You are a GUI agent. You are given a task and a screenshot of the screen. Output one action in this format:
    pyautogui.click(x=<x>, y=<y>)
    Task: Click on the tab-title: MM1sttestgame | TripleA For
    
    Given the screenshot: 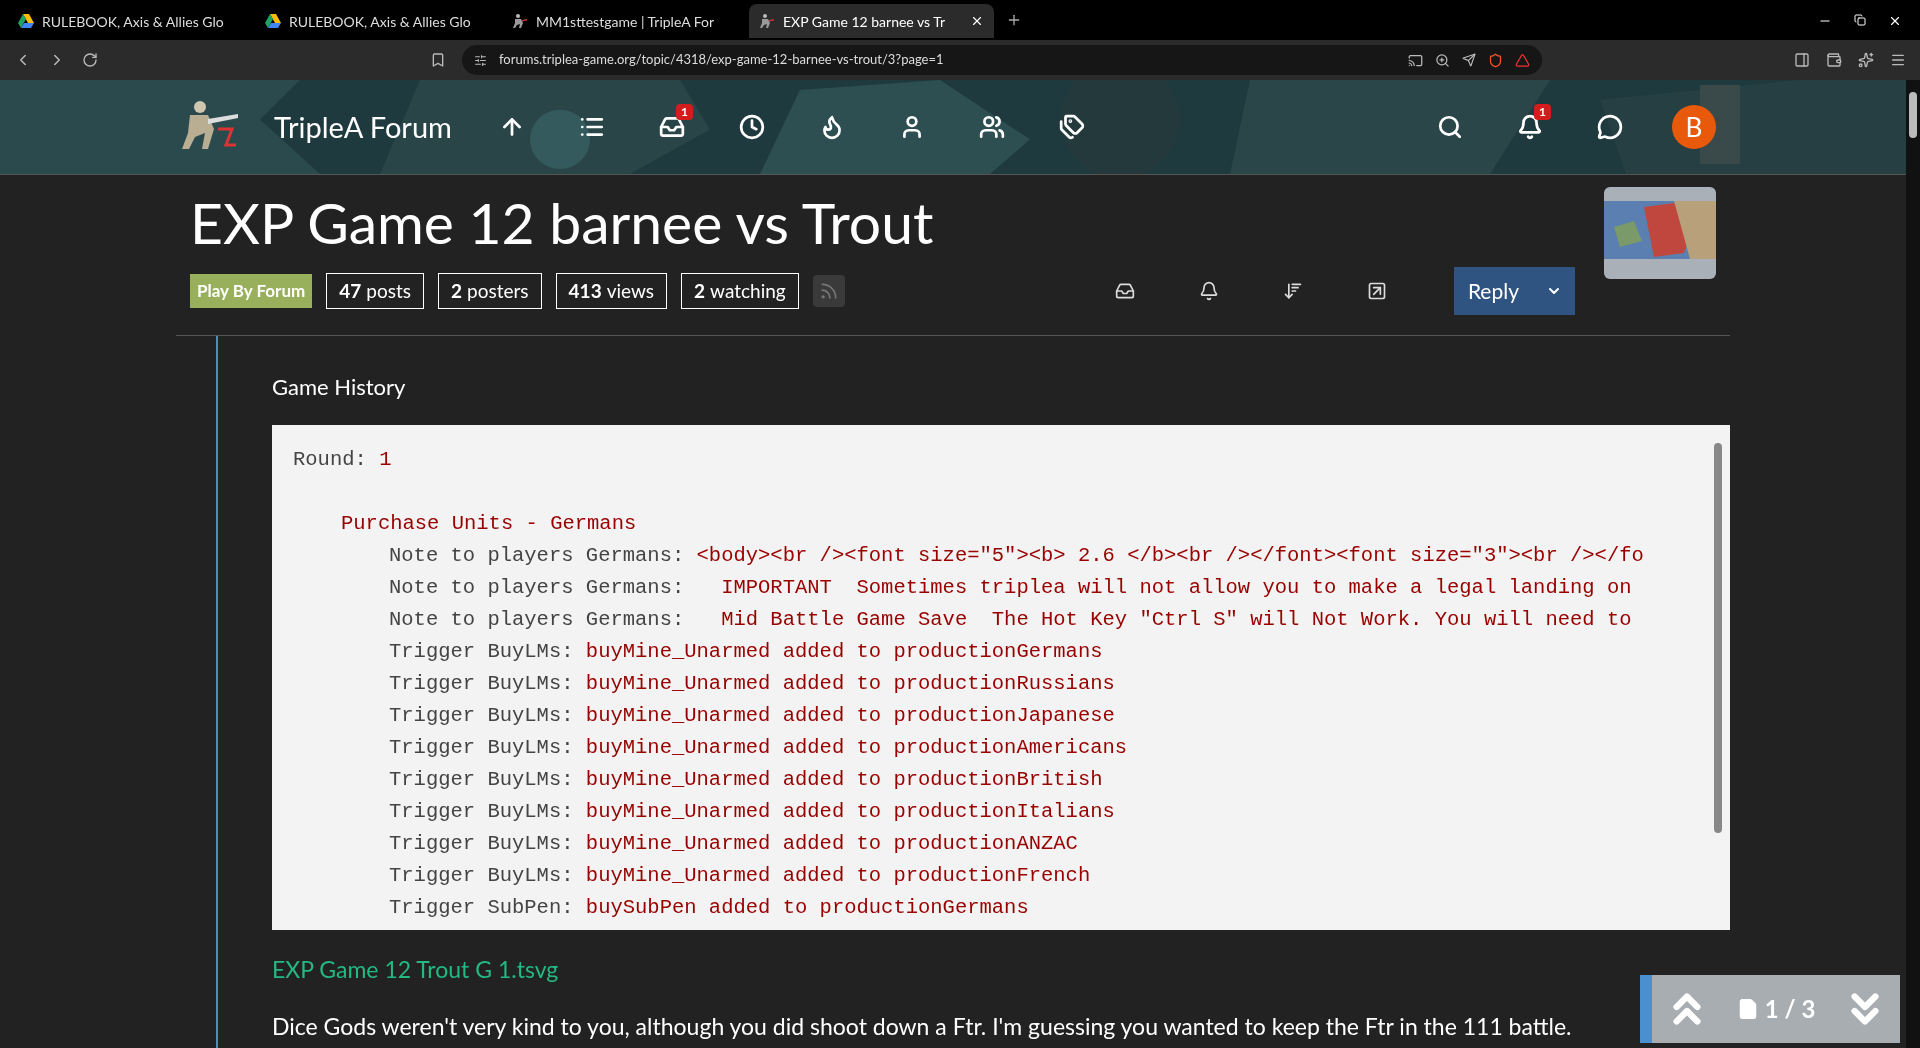 What is the action you would take?
    pyautogui.click(x=626, y=21)
    